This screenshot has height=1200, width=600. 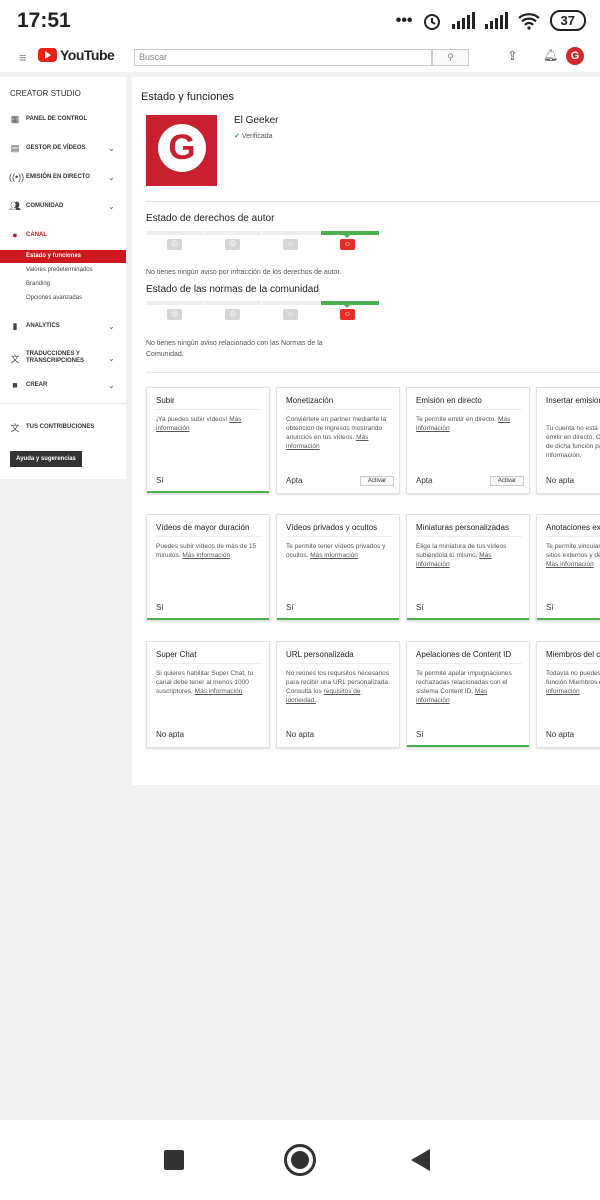 I want to click on card-title: Vídeos de mayor duración, so click(x=203, y=527).